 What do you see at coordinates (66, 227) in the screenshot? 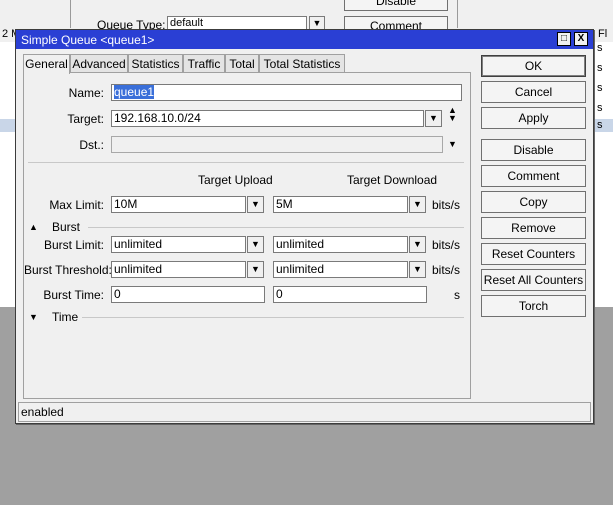
I see `burst-section-label: Burst` at bounding box center [66, 227].